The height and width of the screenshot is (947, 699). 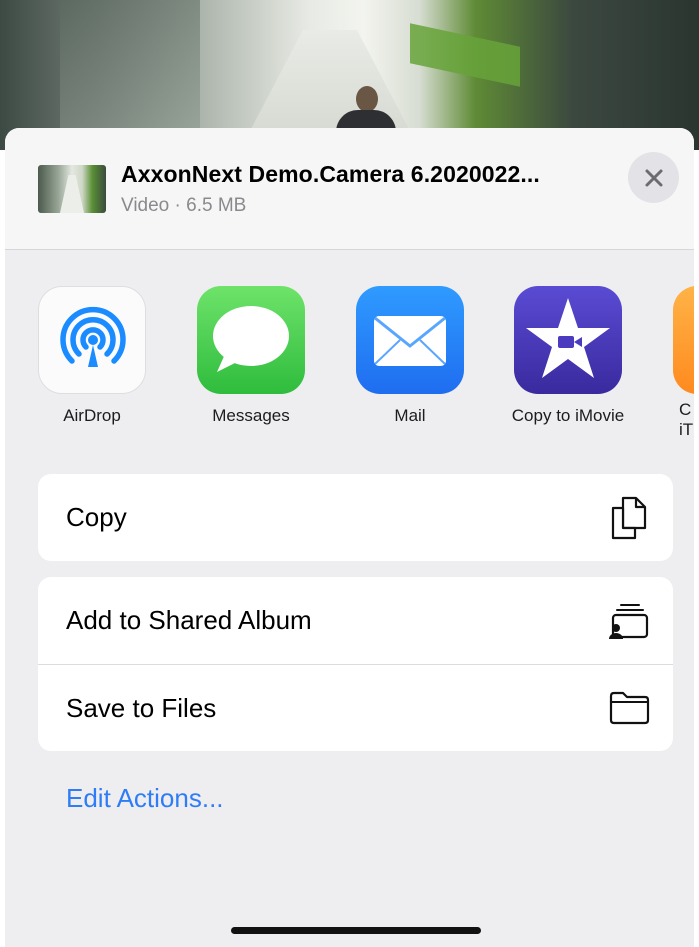 What do you see at coordinates (96, 517) in the screenshot?
I see `action-label: Copy` at bounding box center [96, 517].